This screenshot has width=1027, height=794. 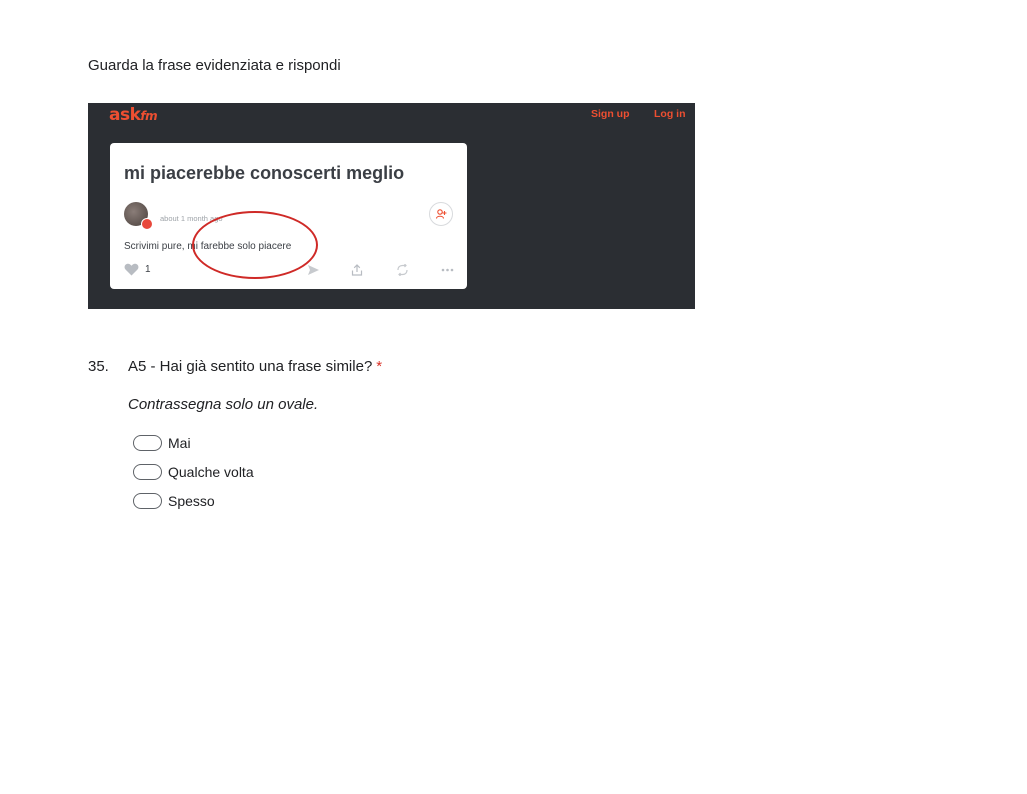 I want to click on option-label: Mai, so click(x=179, y=443).